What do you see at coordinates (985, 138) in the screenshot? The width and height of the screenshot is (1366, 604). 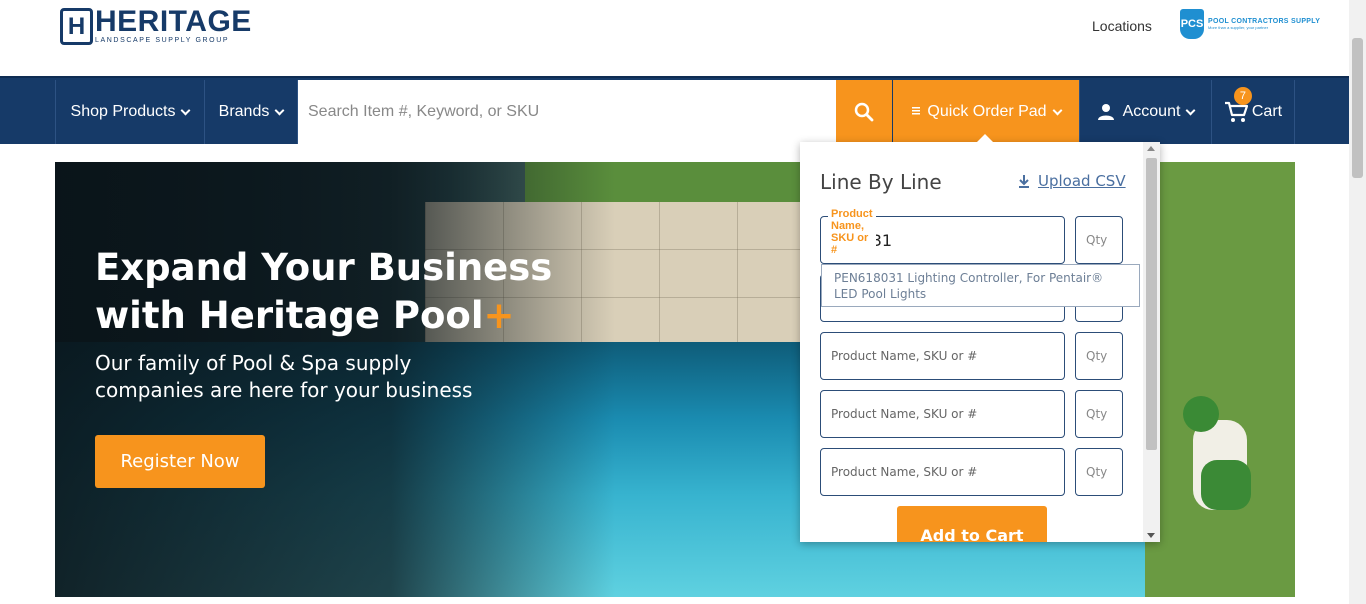 I see `dropdown-caret` at bounding box center [985, 138].